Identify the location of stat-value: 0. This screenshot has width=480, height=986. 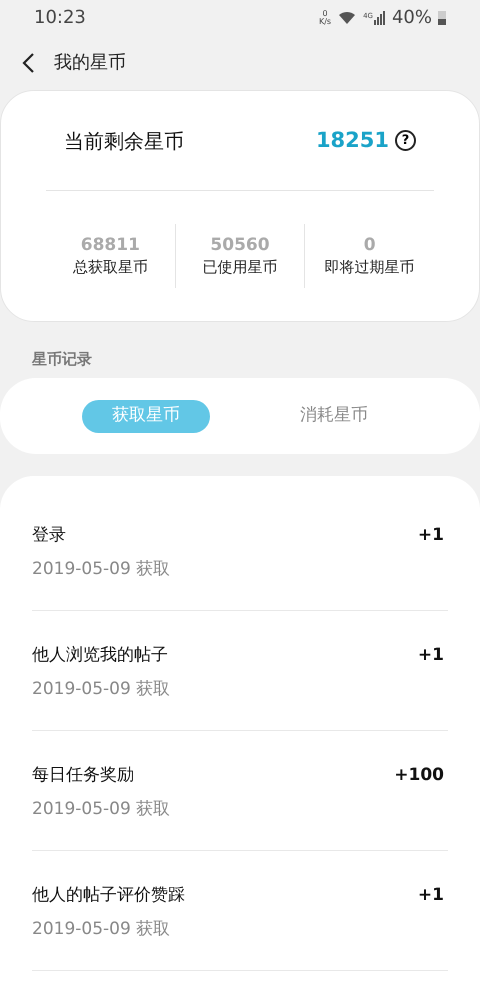
(370, 245).